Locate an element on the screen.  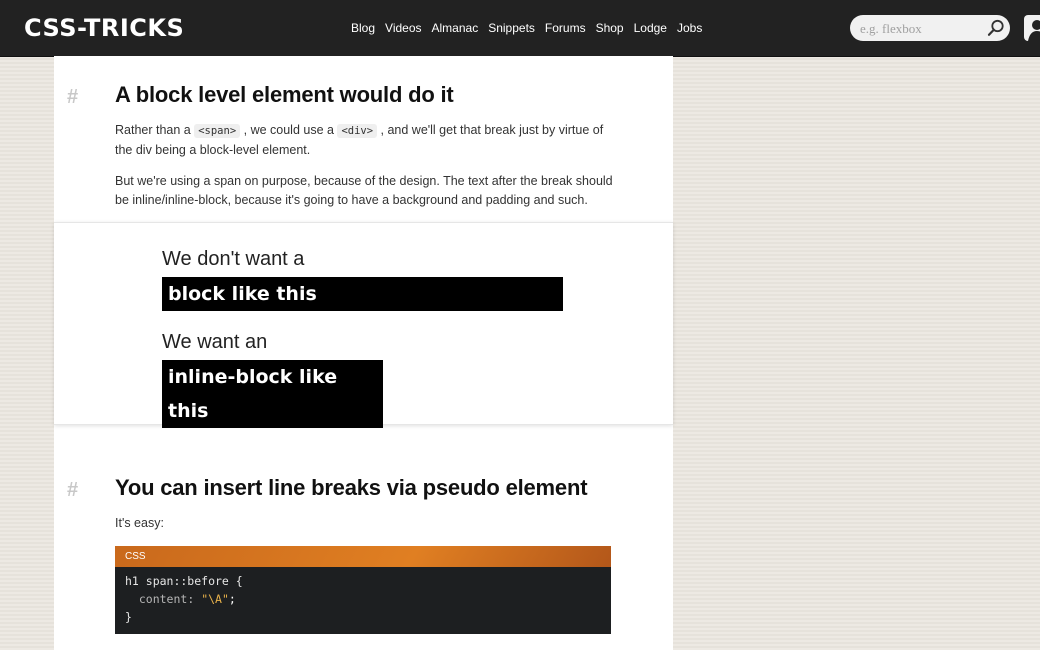
section-heading: A block level element would do it is located at coordinates (284, 94).